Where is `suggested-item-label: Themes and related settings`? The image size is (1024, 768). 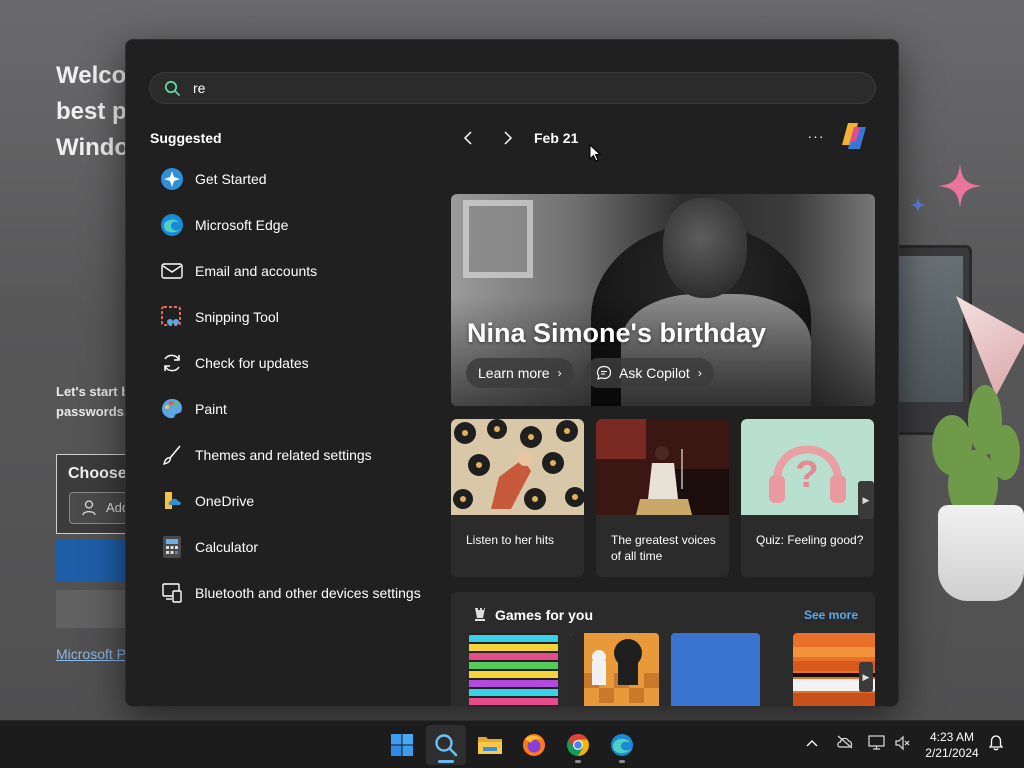
suggested-item-label: Themes and related settings is located at coordinates (283, 455).